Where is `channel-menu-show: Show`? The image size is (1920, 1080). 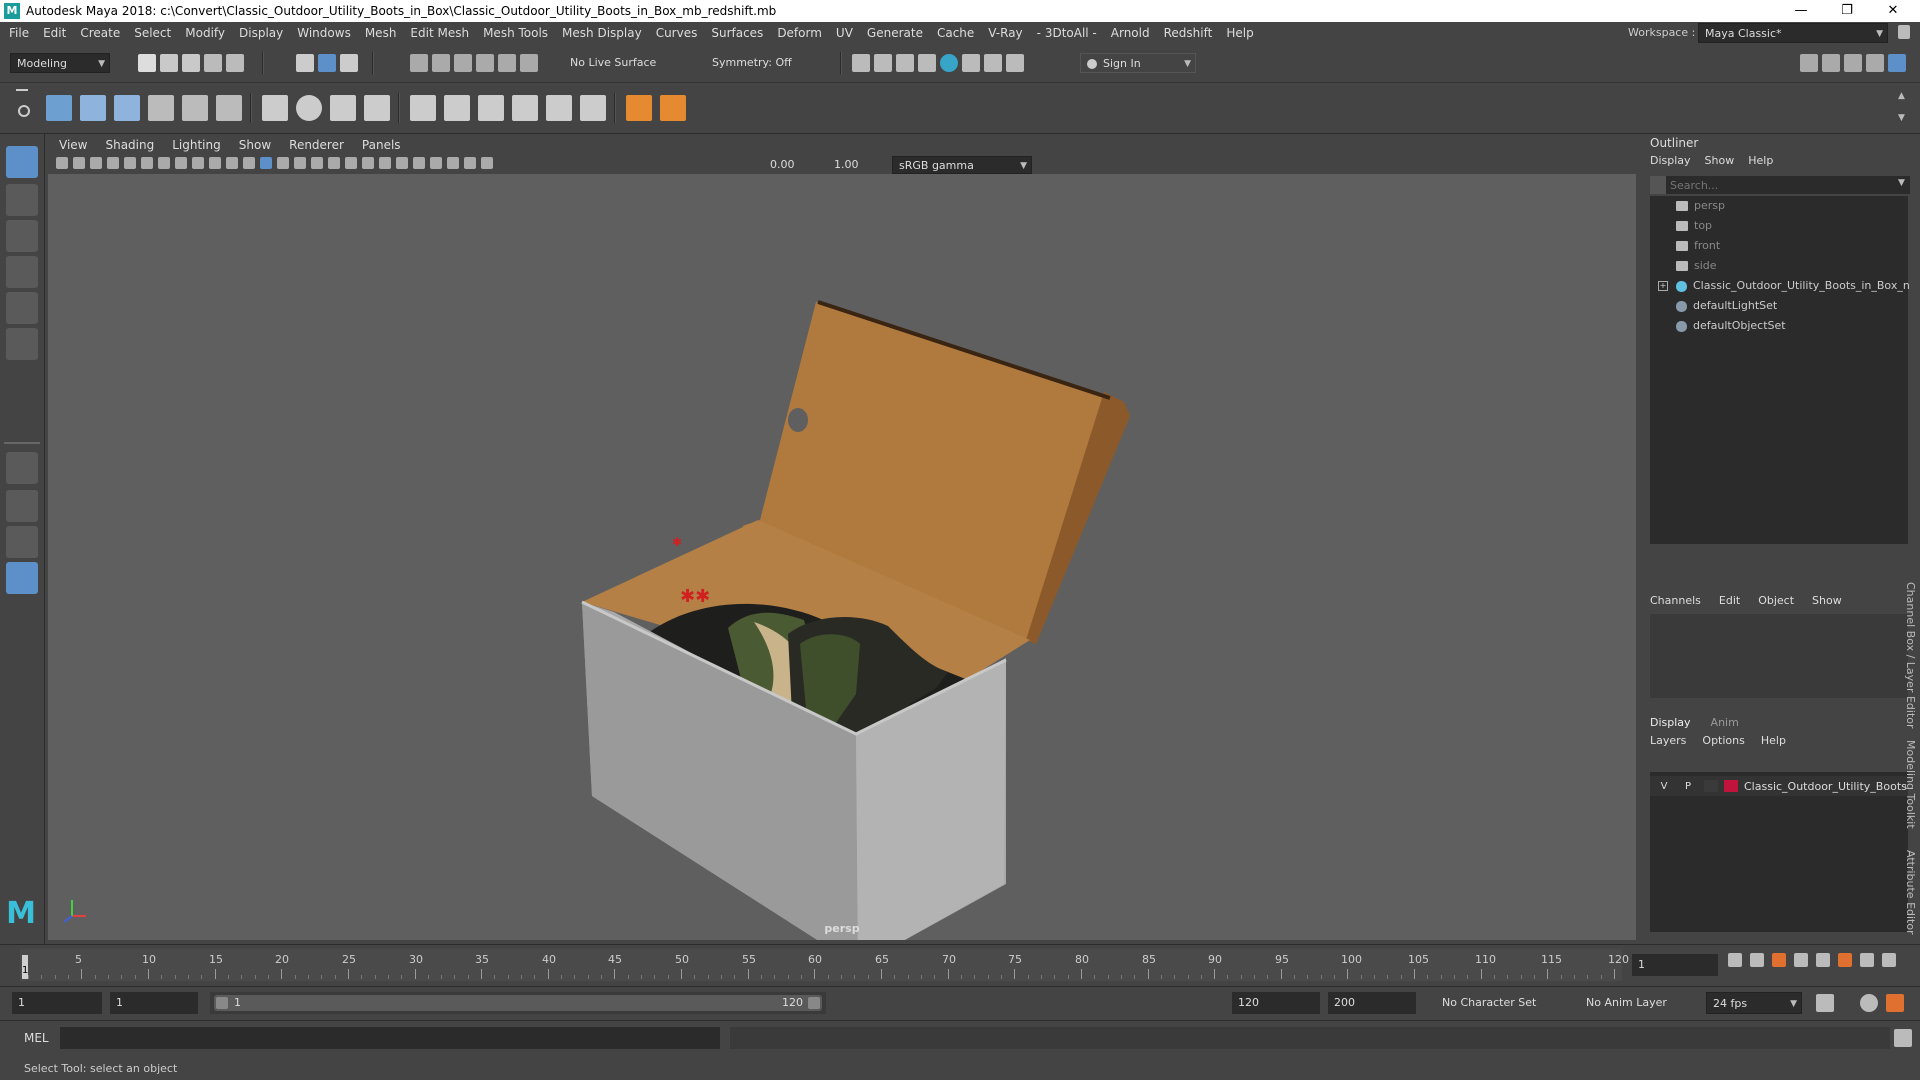 channel-menu-show: Show is located at coordinates (1827, 600).